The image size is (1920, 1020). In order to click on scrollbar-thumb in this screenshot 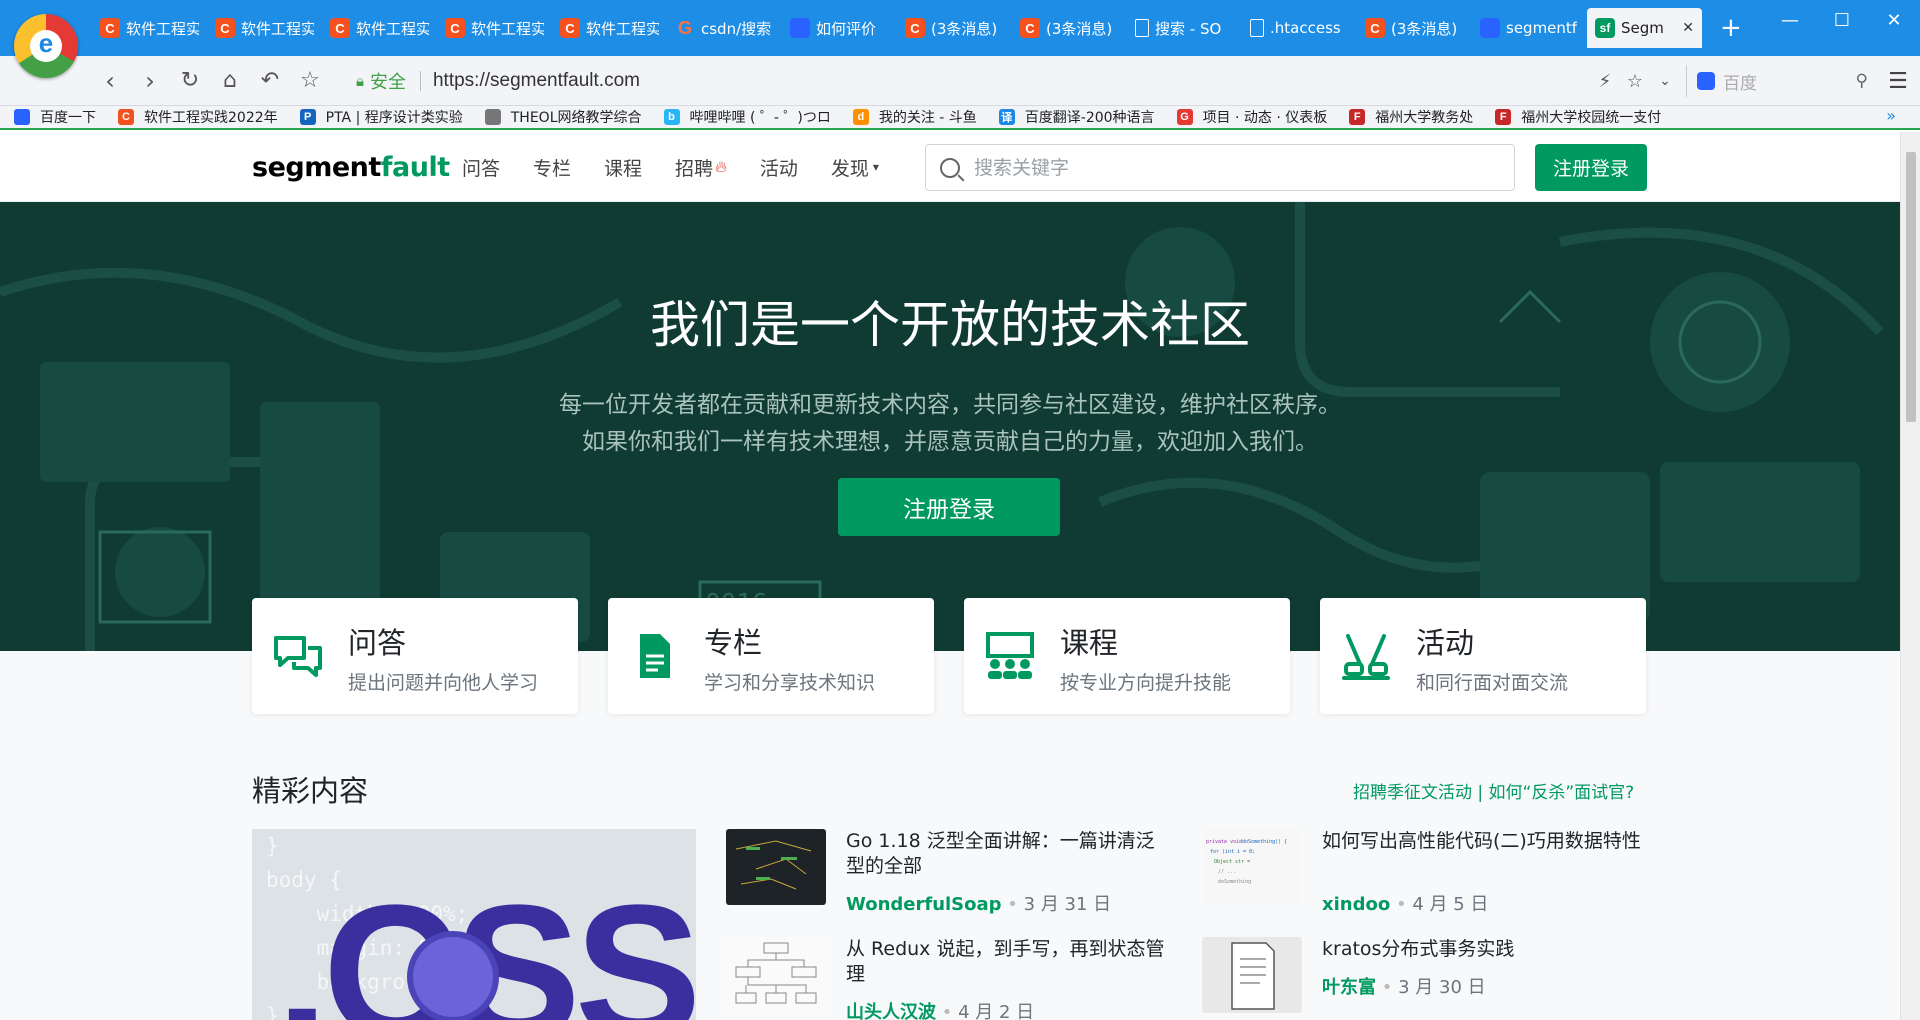, I will do `click(1911, 287)`.